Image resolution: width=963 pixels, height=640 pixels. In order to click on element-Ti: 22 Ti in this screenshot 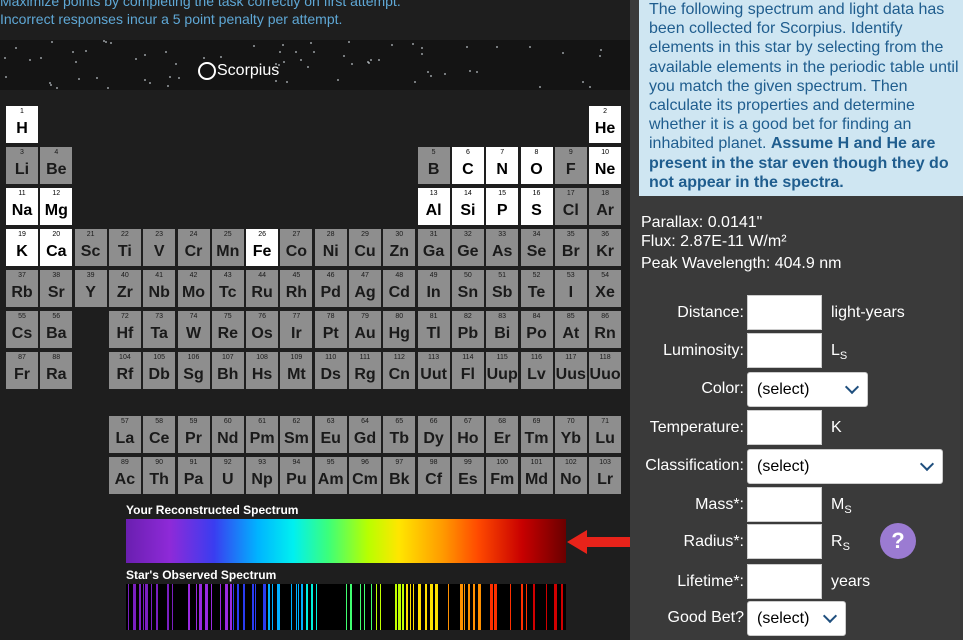, I will do `click(124, 247)`.